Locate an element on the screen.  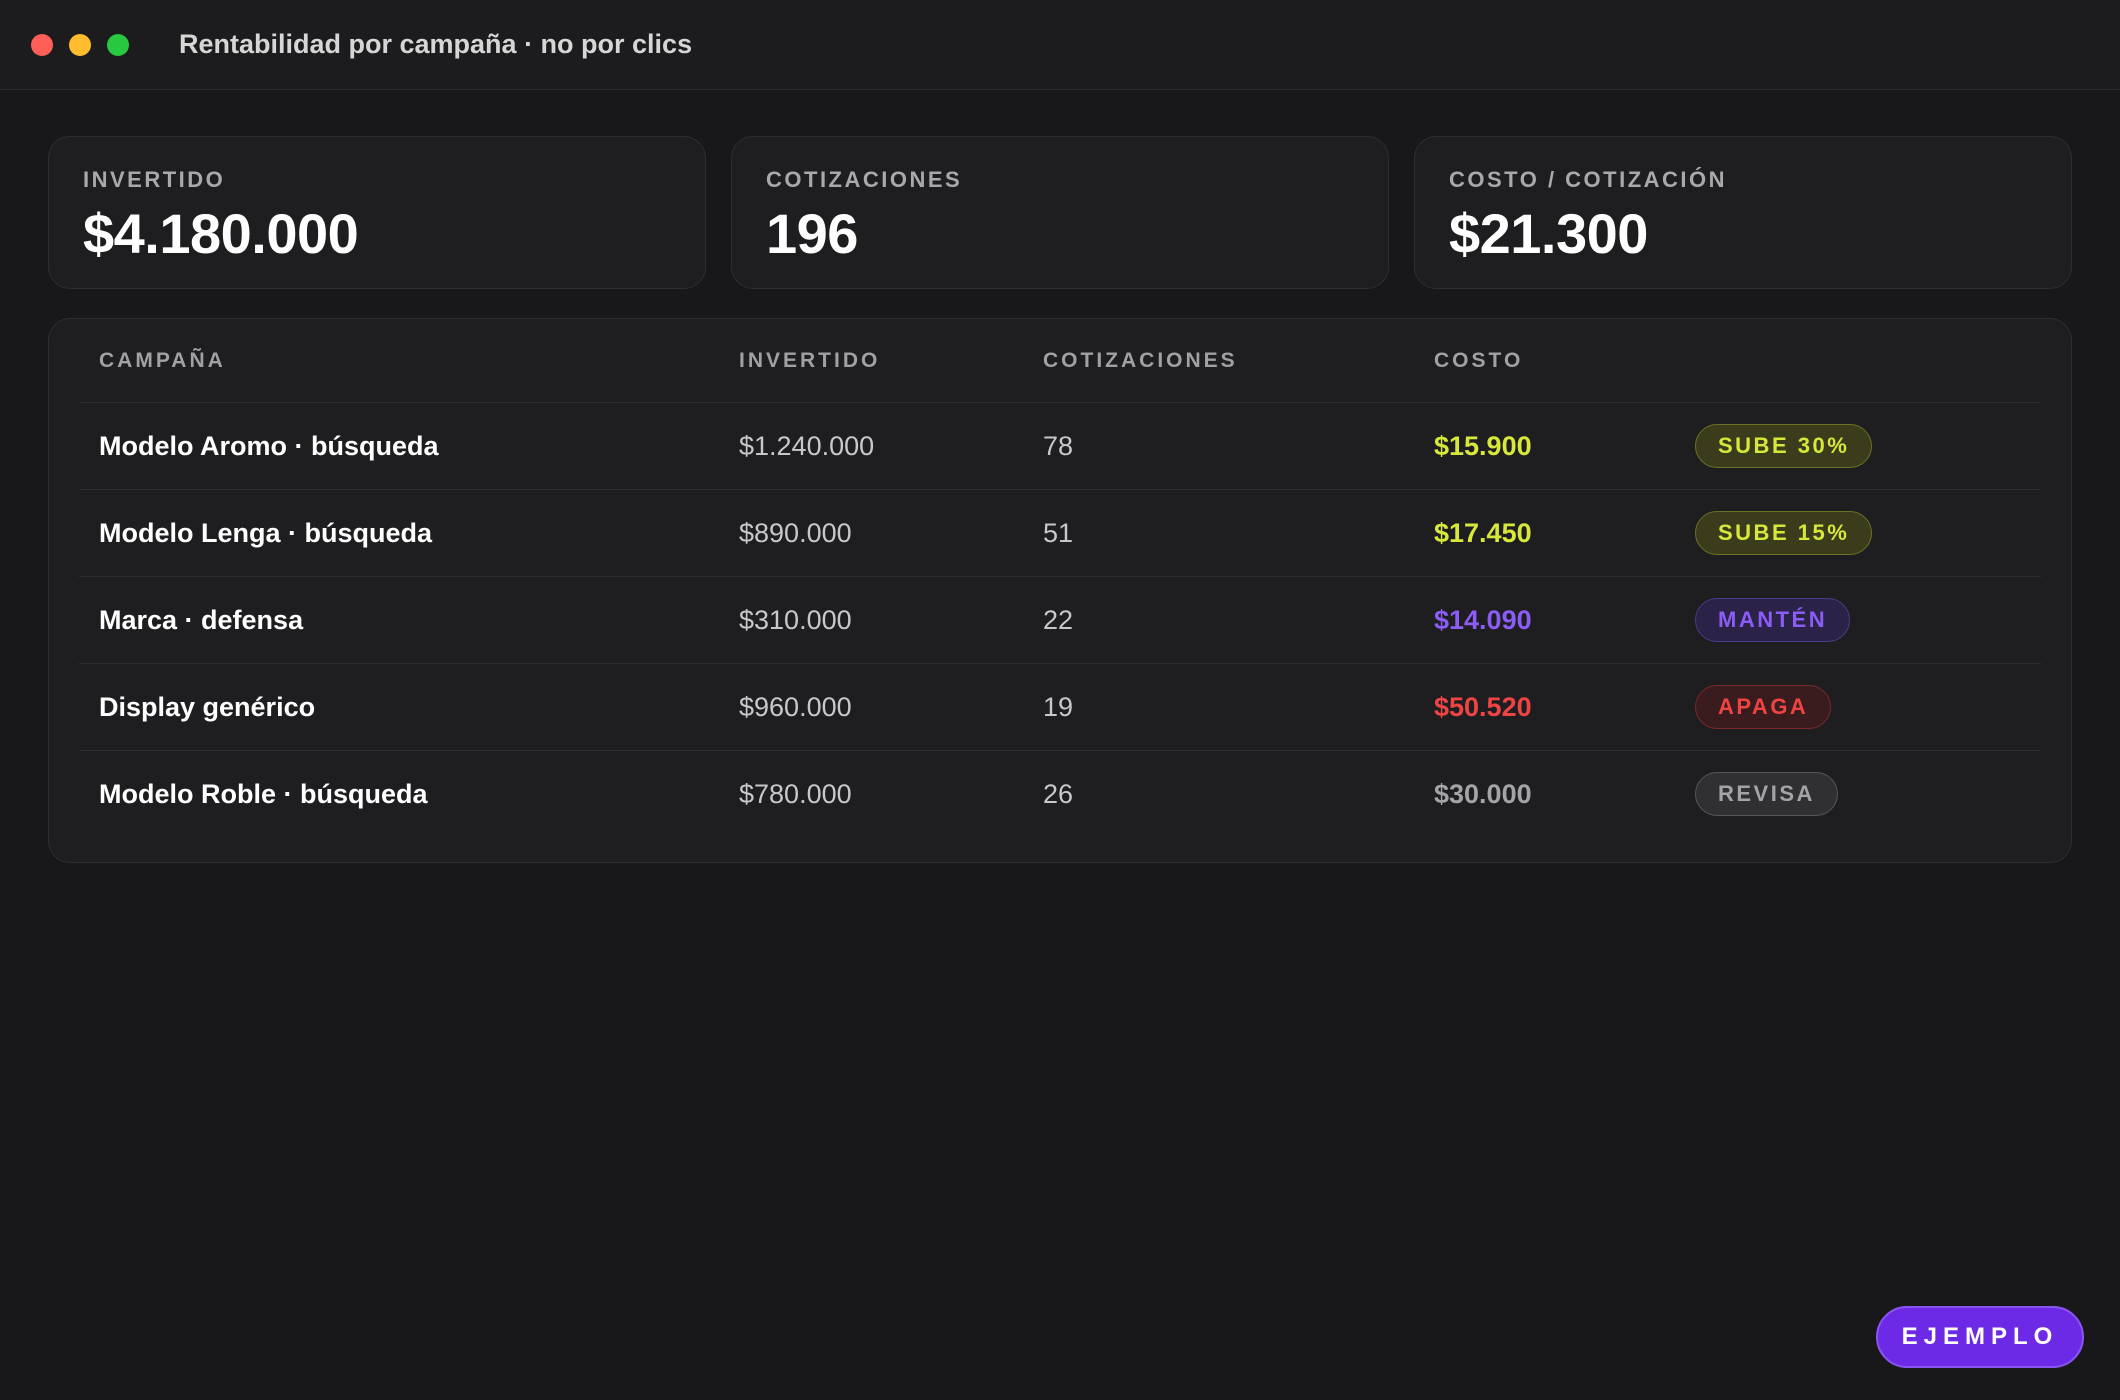
kpi-card-cost-per-quote: COSTO / COTIZACIÓN $21.300 is located at coordinates (1743, 212).